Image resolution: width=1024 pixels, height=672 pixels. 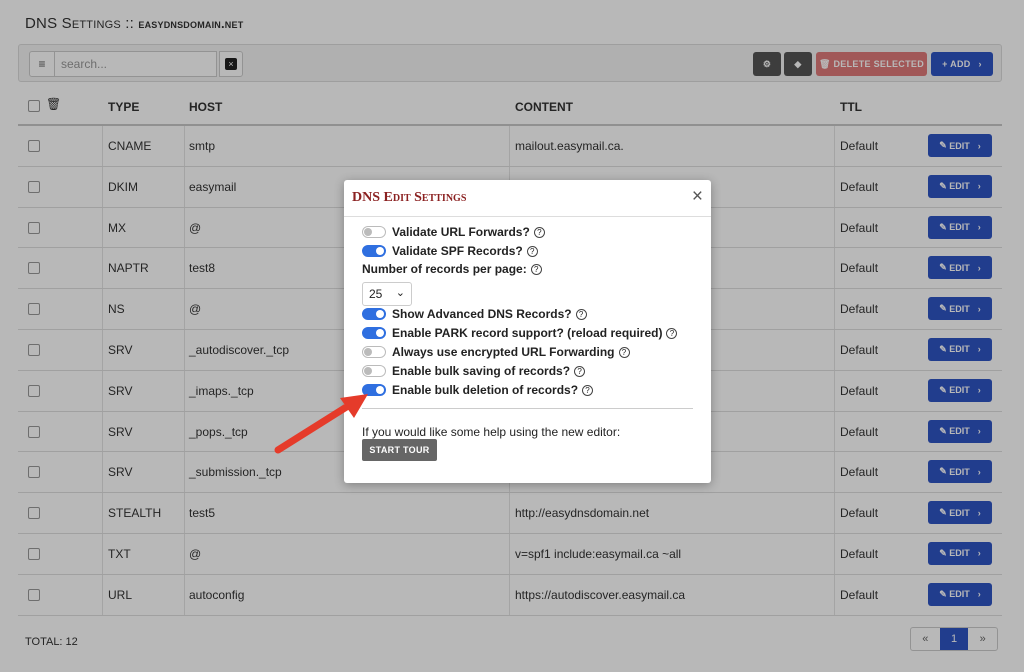 I want to click on setting-label: Show Advanced DNS Records?, so click(x=482, y=314).